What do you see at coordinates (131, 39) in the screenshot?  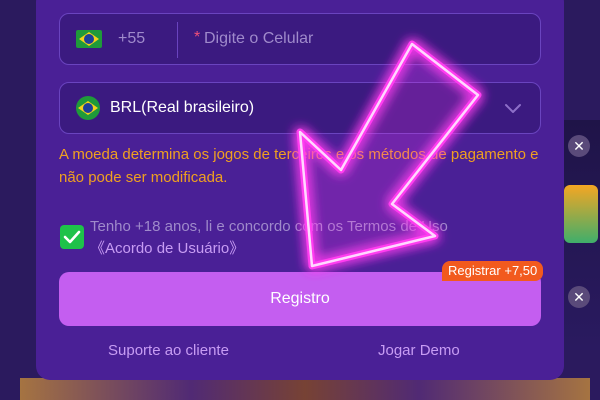 I see `country-code: +55` at bounding box center [131, 39].